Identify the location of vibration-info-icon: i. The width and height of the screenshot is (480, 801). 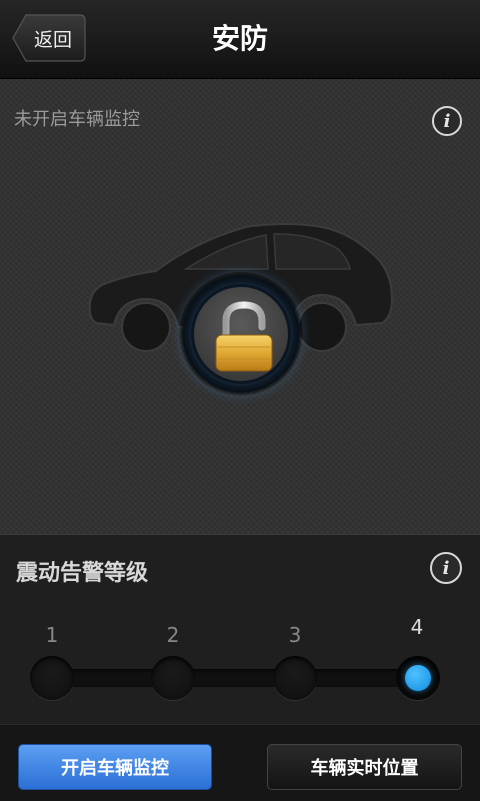
(446, 568).